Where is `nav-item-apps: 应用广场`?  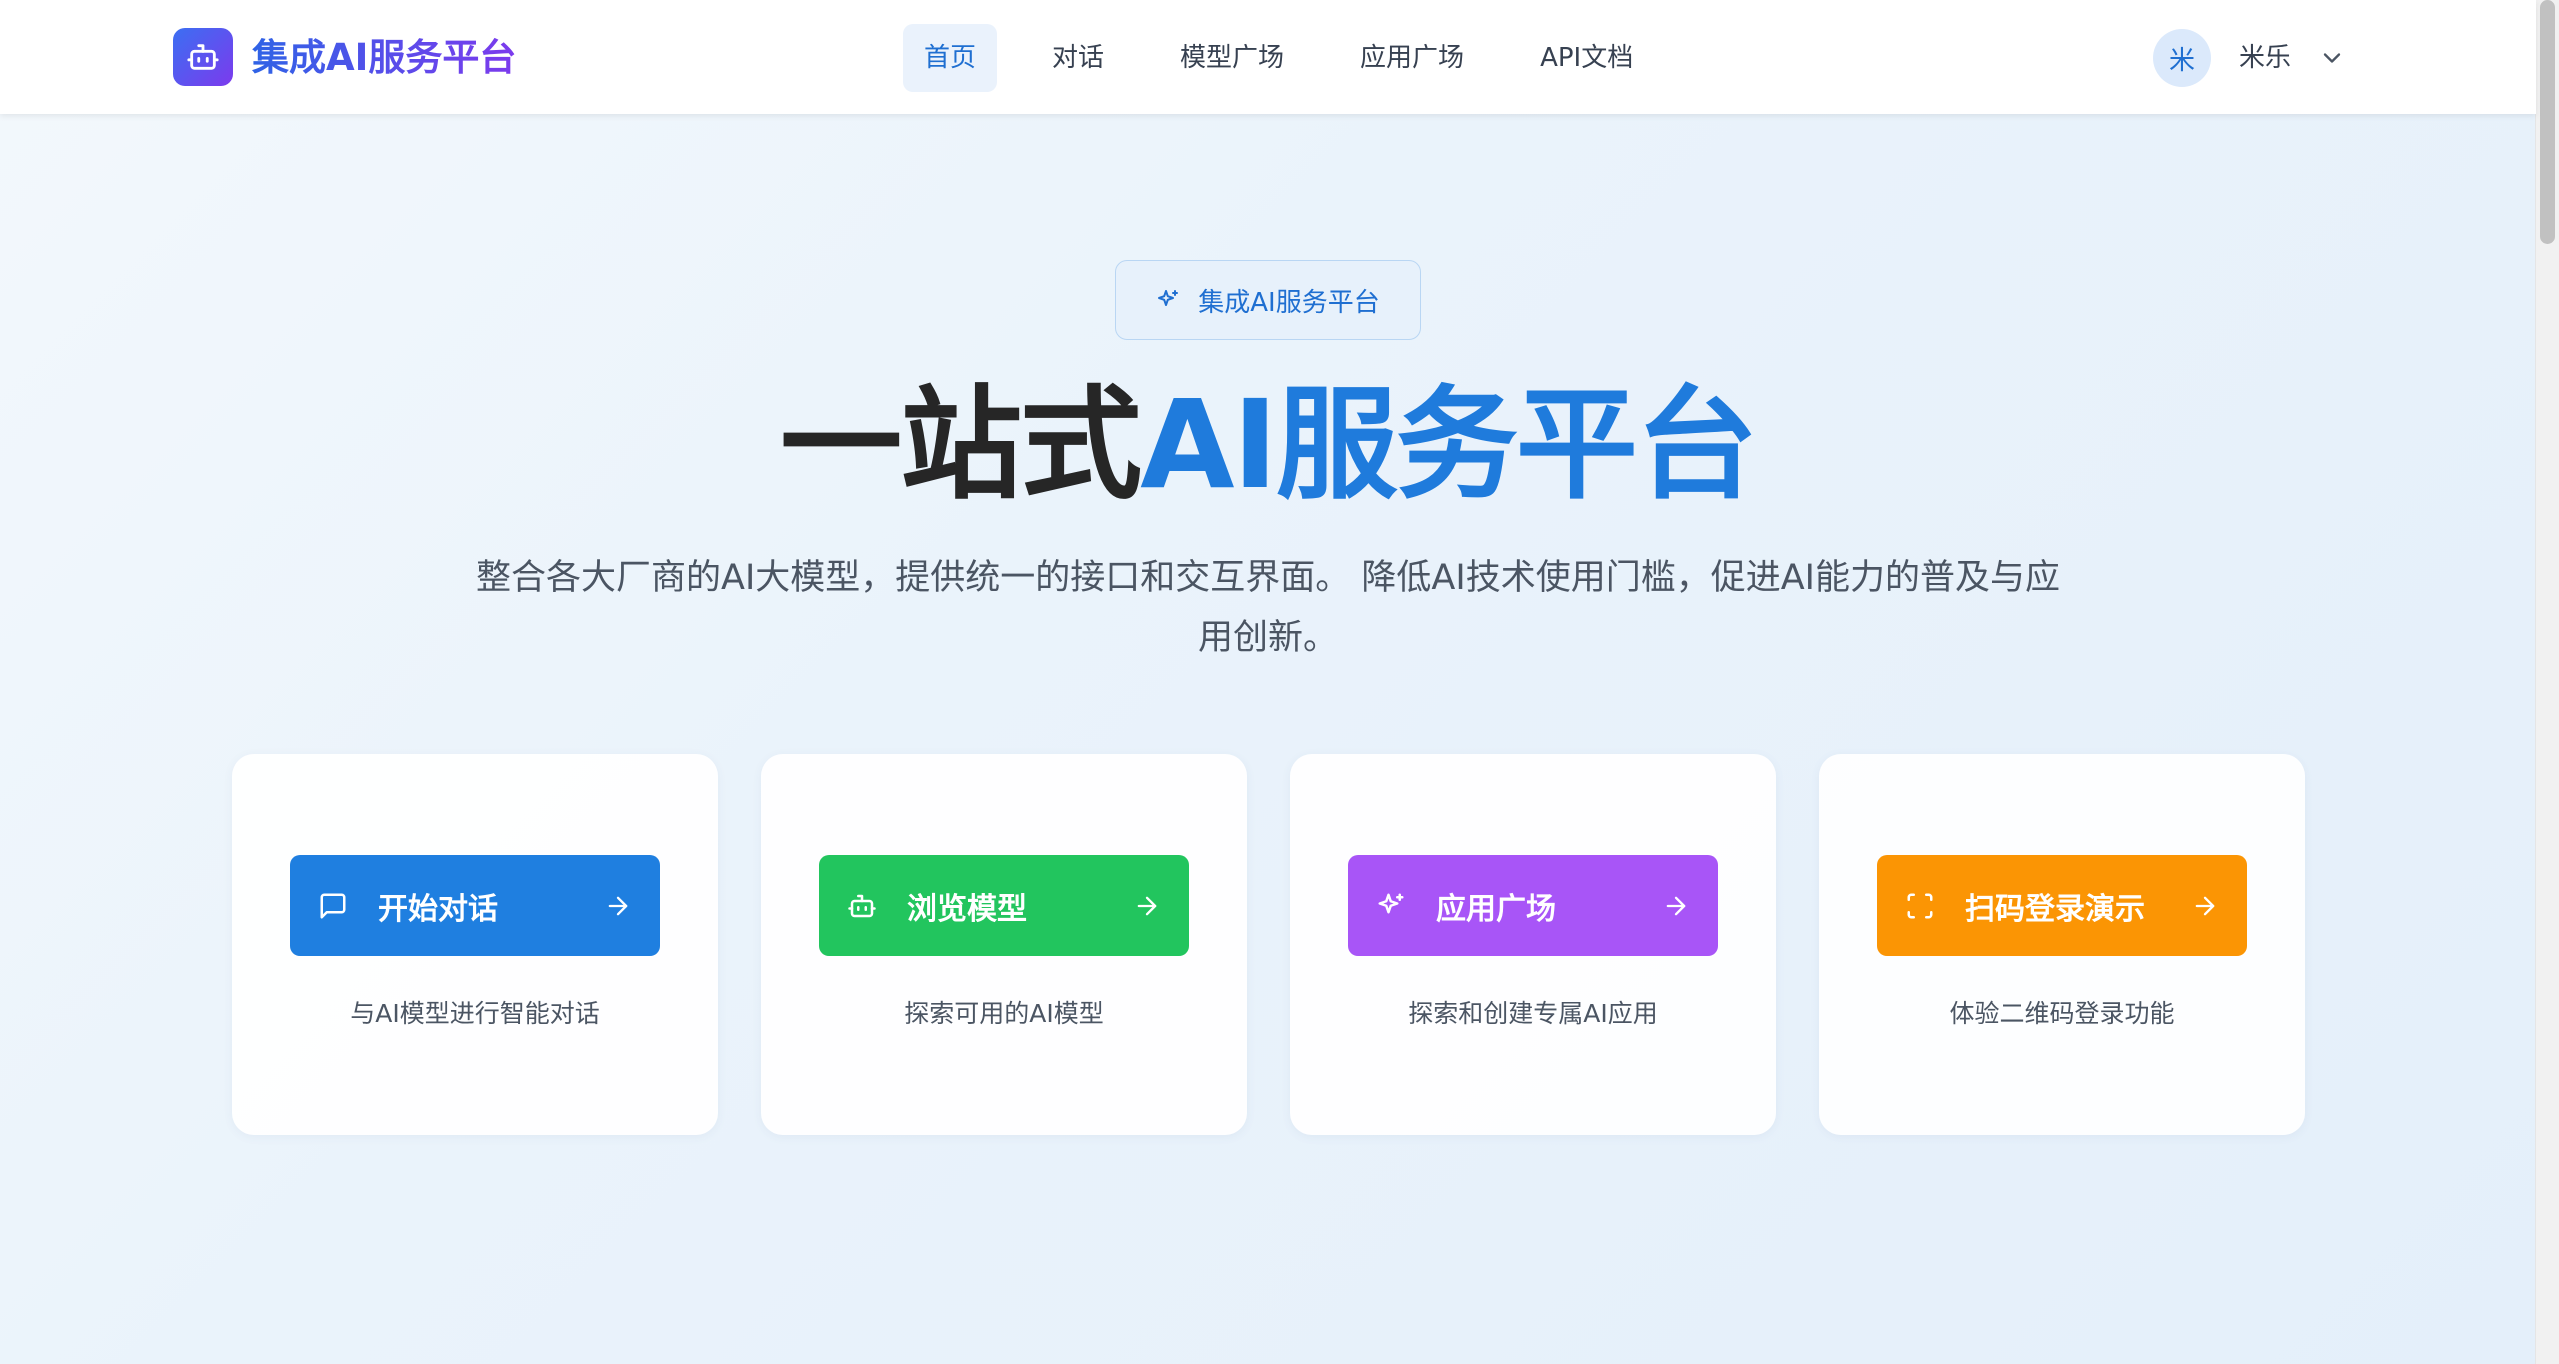
nav-item-apps: 应用广场 is located at coordinates (1412, 58).